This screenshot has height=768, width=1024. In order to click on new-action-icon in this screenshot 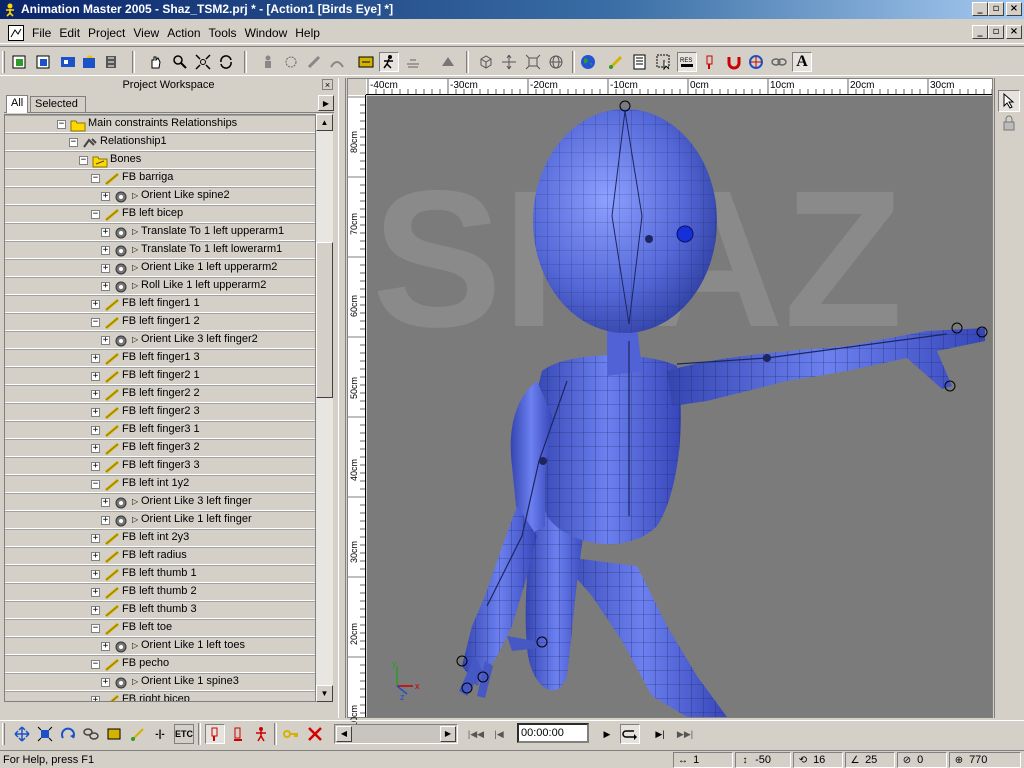, I will do `click(44, 62)`.